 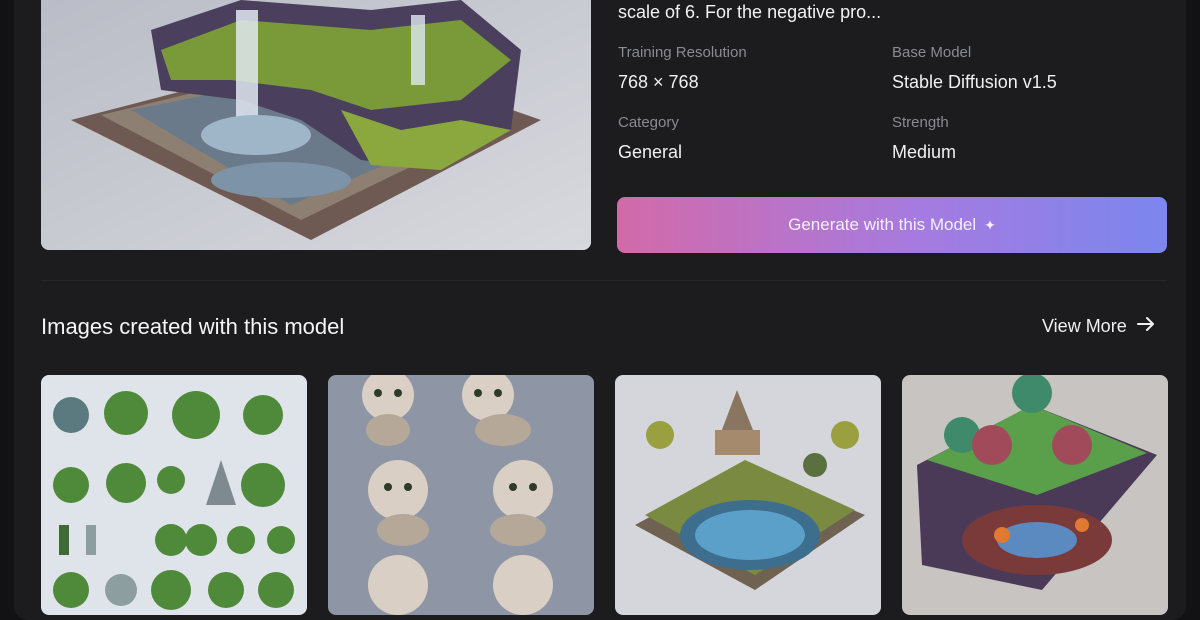 What do you see at coordinates (932, 52) in the screenshot?
I see `base-model-label: Base Model` at bounding box center [932, 52].